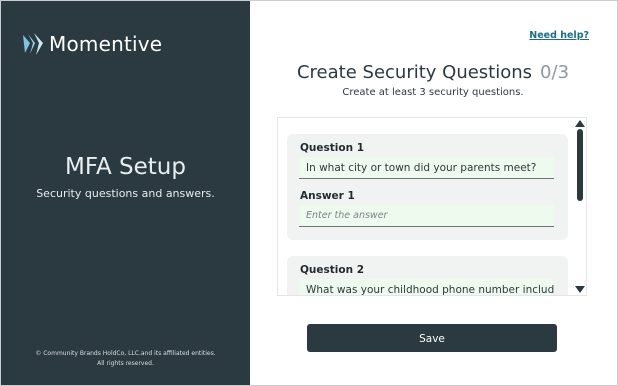 The width and height of the screenshot is (618, 386). What do you see at coordinates (125, 363) in the screenshot?
I see `copyright-line-2: All rights reserved.` at bounding box center [125, 363].